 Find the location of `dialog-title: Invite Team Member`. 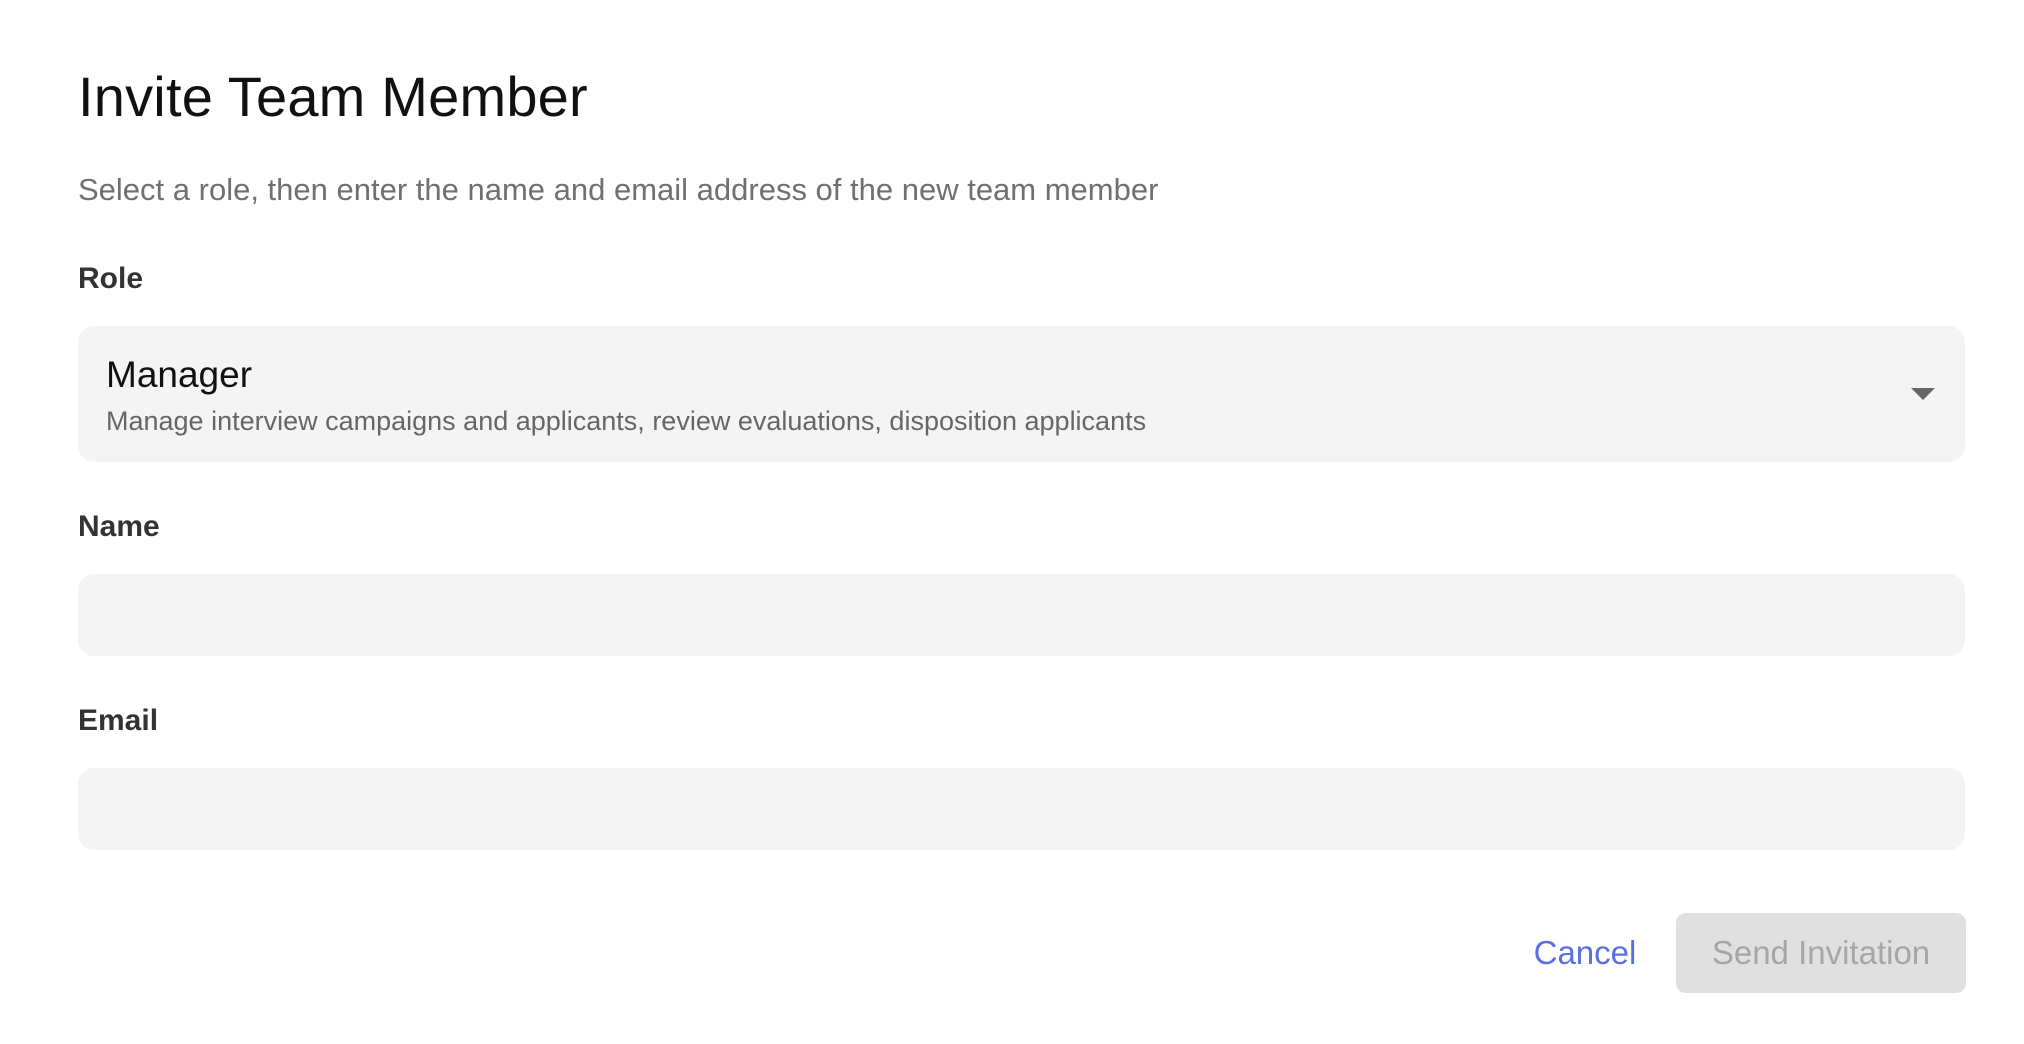

dialog-title: Invite Team Member is located at coordinates (333, 96).